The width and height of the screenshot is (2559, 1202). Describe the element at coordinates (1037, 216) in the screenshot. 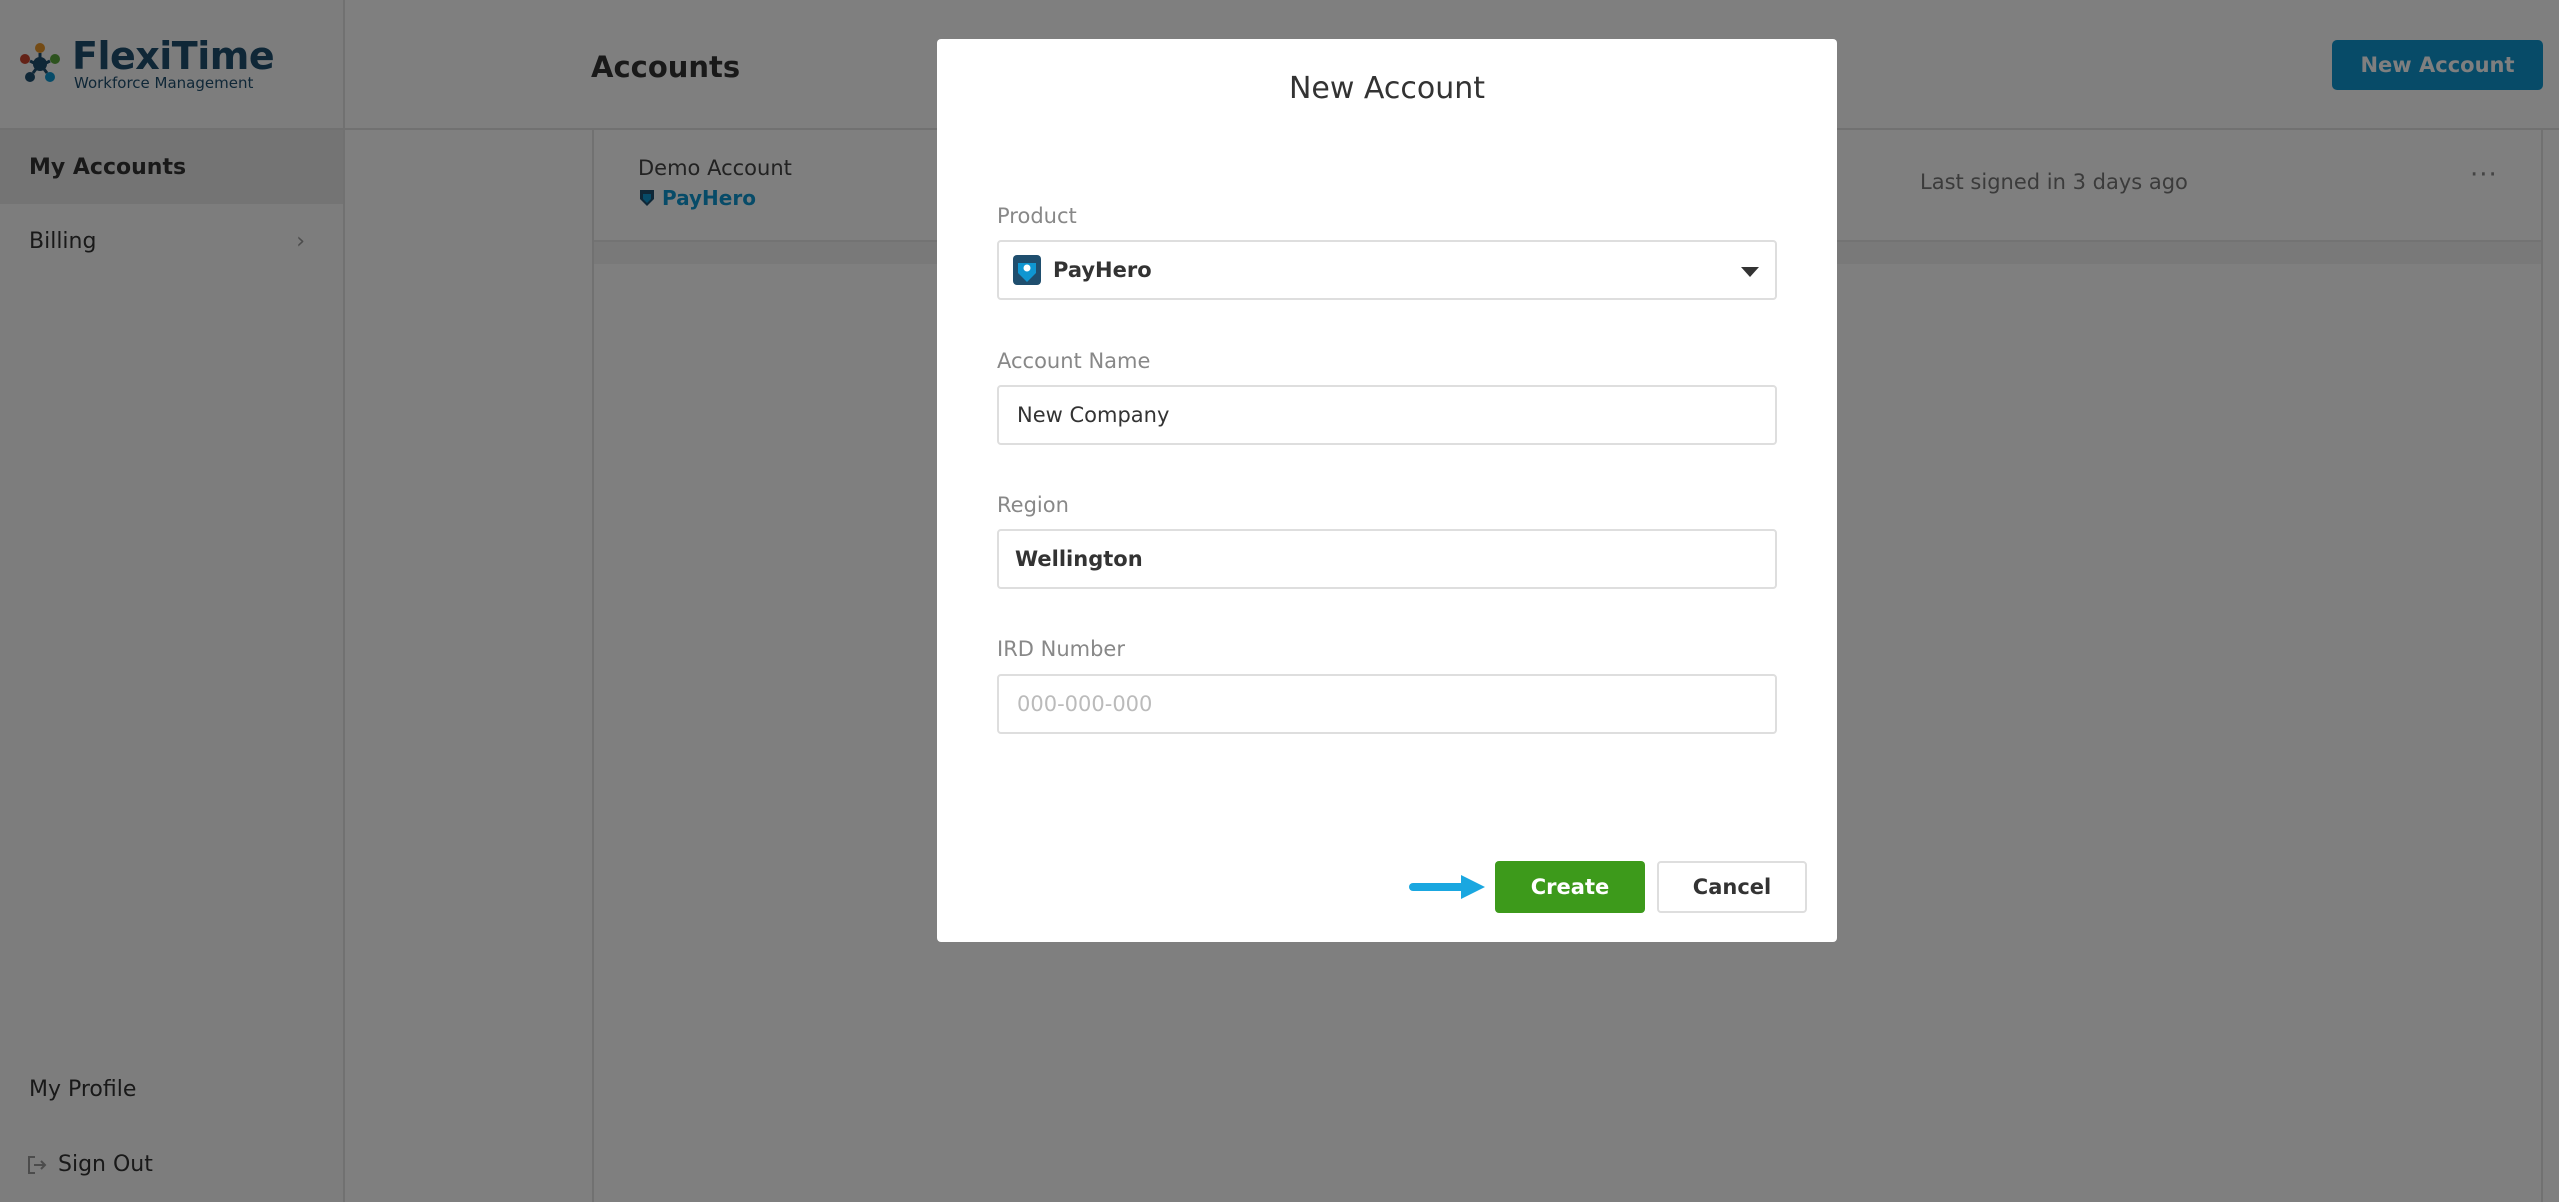

I see `product-label: Product` at that location.